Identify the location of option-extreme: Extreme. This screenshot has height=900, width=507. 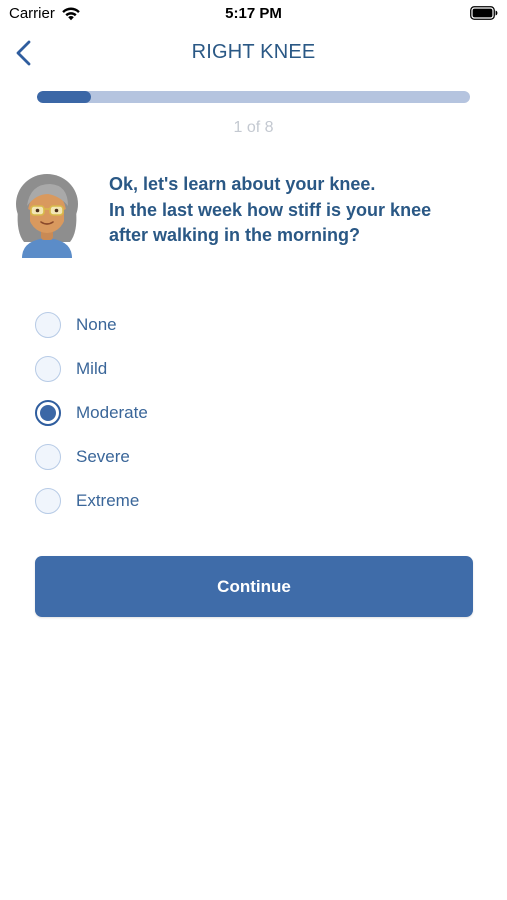
(91, 501).